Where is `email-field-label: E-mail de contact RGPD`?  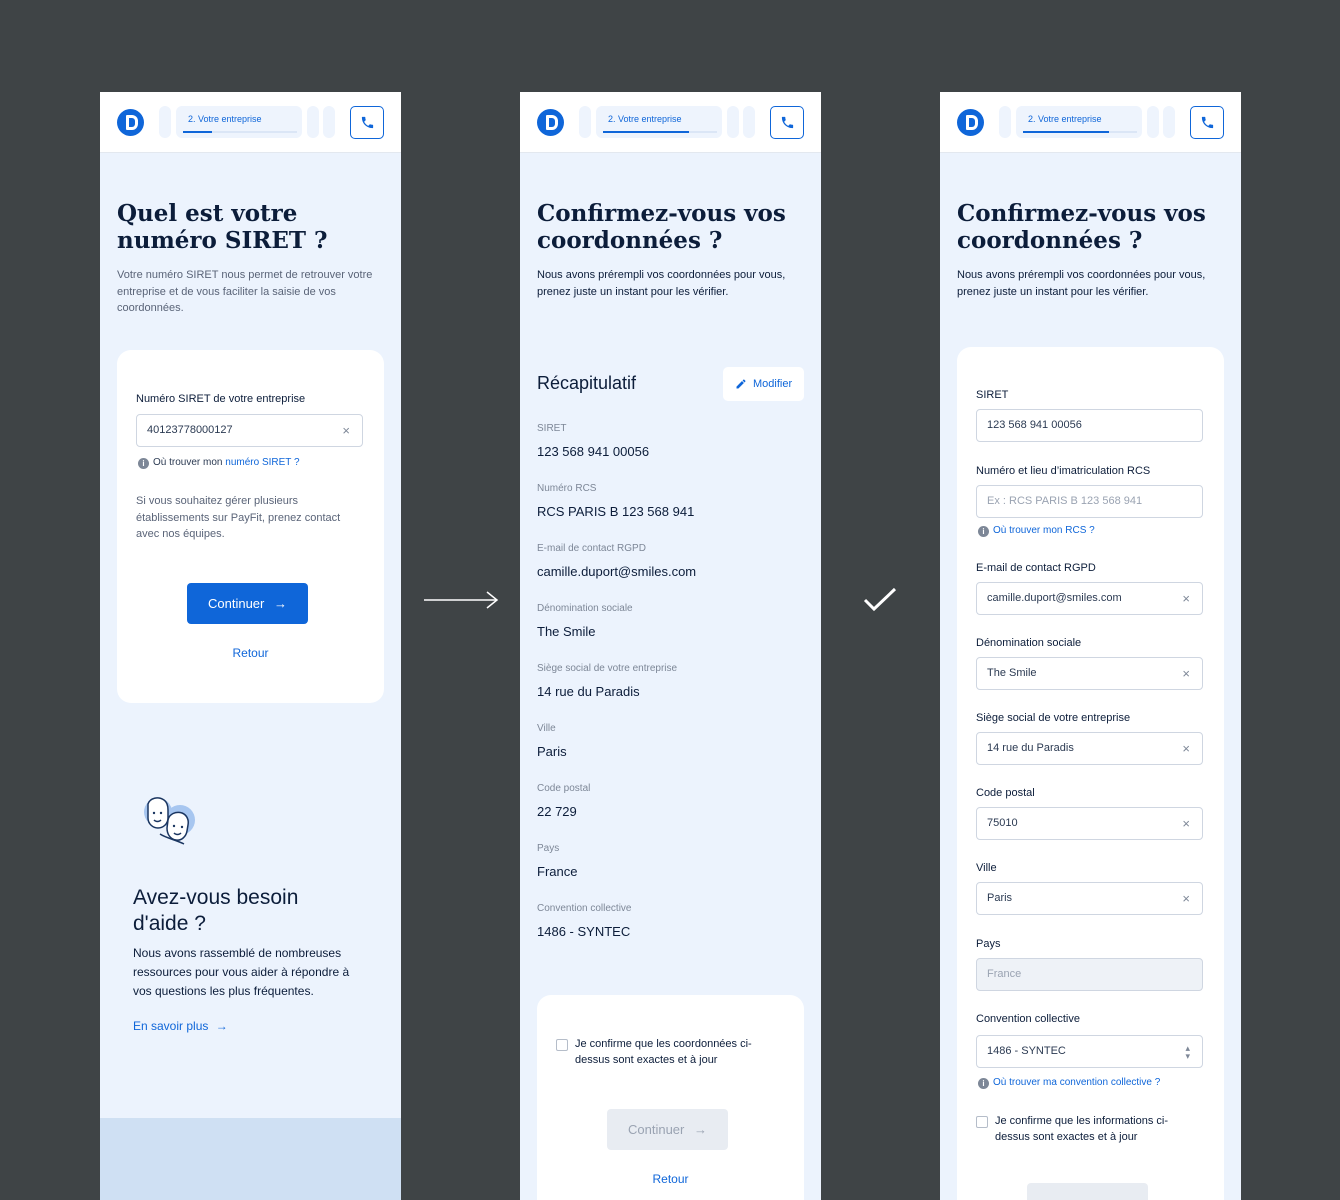
email-field-label: E-mail de contact RGPD is located at coordinates (1036, 568).